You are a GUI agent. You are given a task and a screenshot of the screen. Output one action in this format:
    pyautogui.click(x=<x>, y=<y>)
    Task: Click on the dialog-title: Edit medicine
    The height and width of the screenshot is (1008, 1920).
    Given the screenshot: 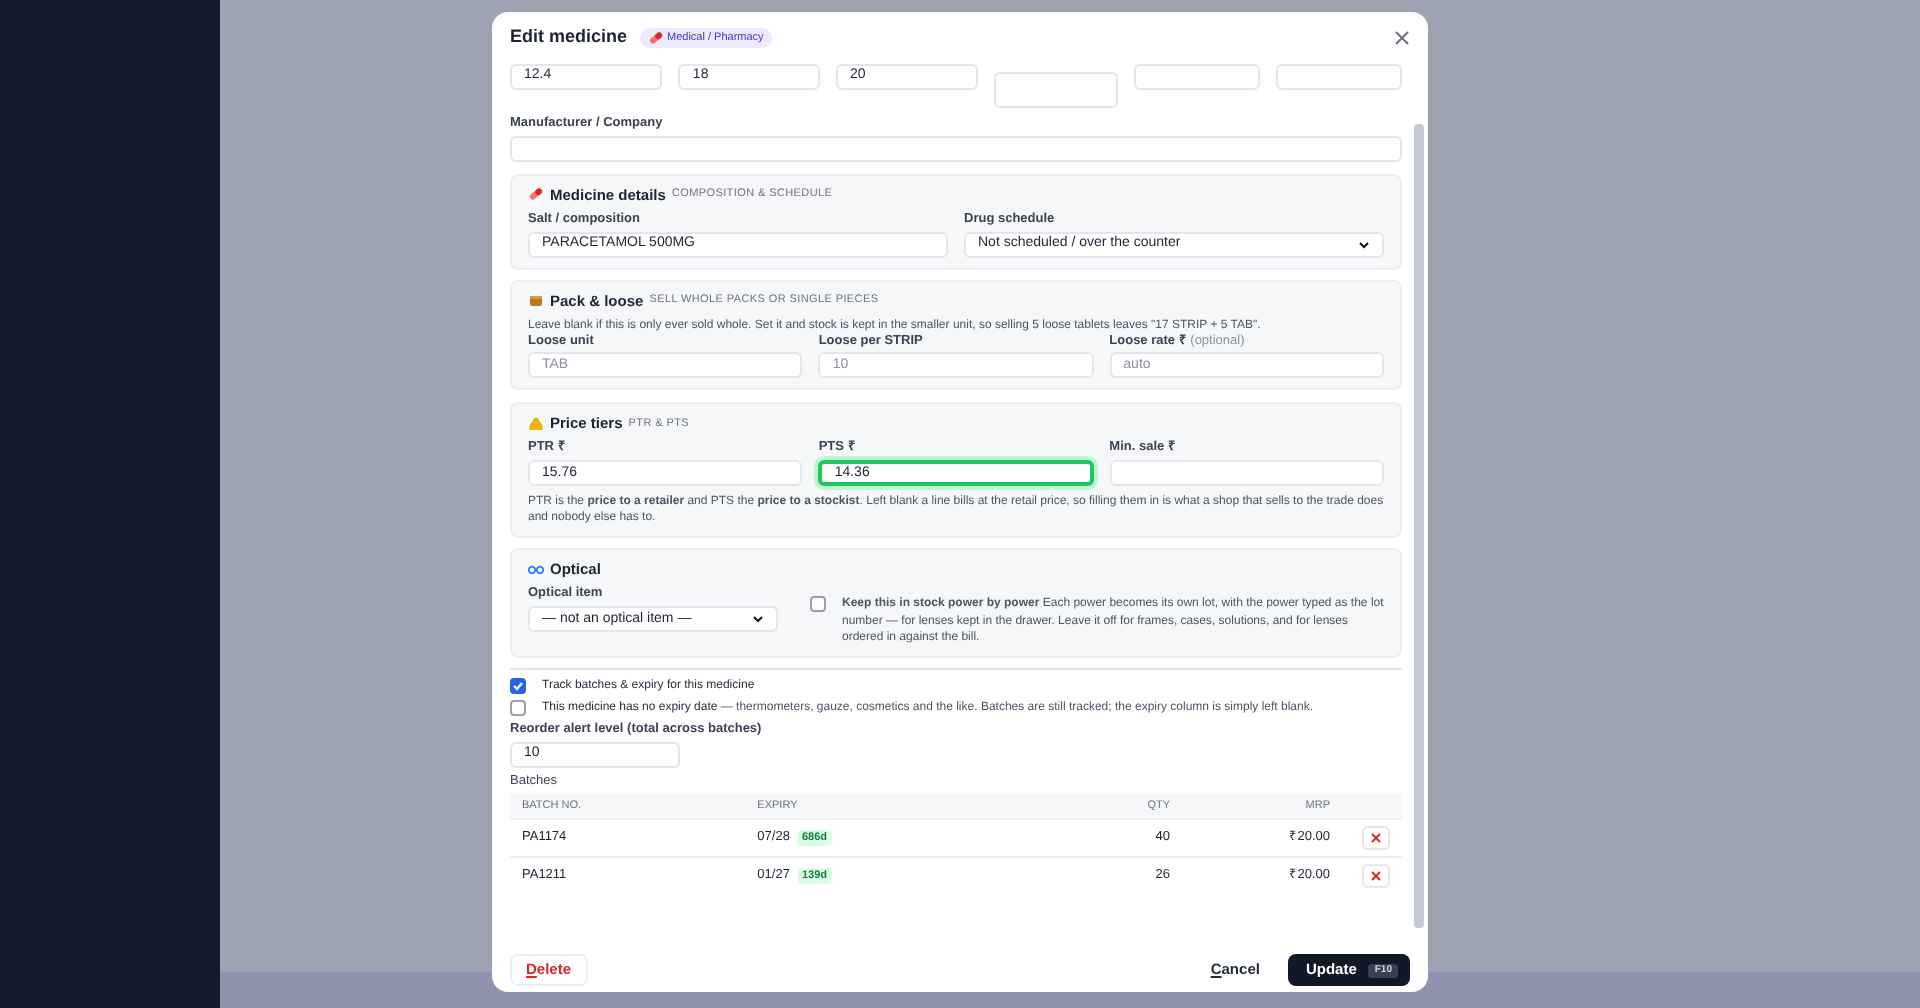 What is the action you would take?
    pyautogui.click(x=569, y=37)
    